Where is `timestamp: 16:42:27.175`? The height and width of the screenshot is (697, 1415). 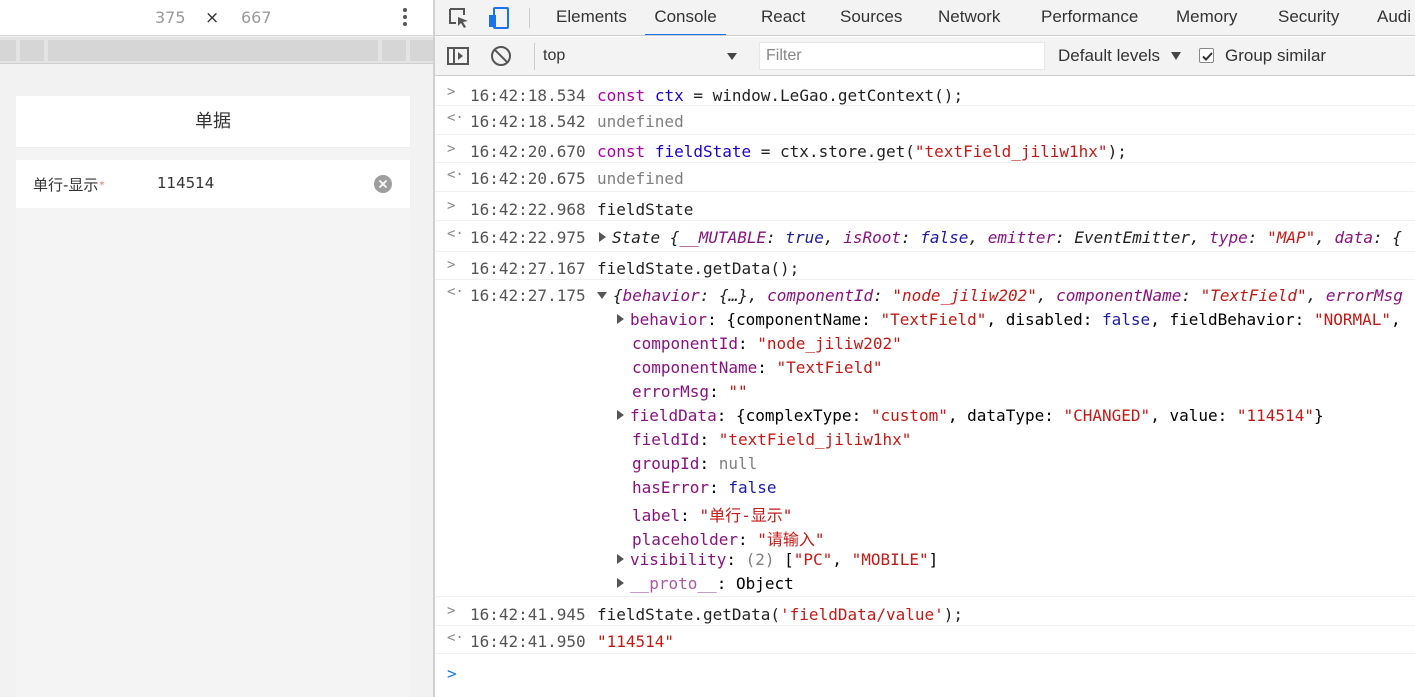 timestamp: 16:42:27.175 is located at coordinates (528, 295).